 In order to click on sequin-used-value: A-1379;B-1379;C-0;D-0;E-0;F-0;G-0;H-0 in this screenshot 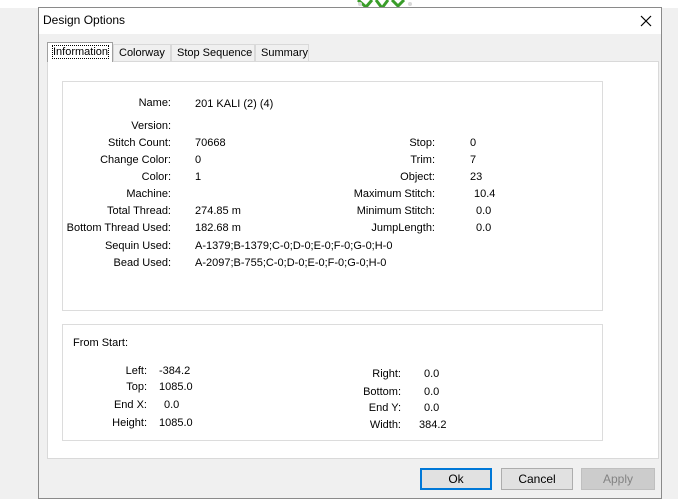, I will do `click(294, 246)`.